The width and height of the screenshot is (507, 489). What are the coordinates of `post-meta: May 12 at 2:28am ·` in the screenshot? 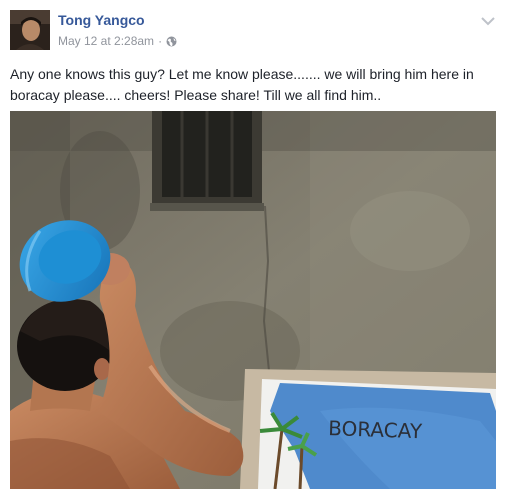 It's located at (117, 41).